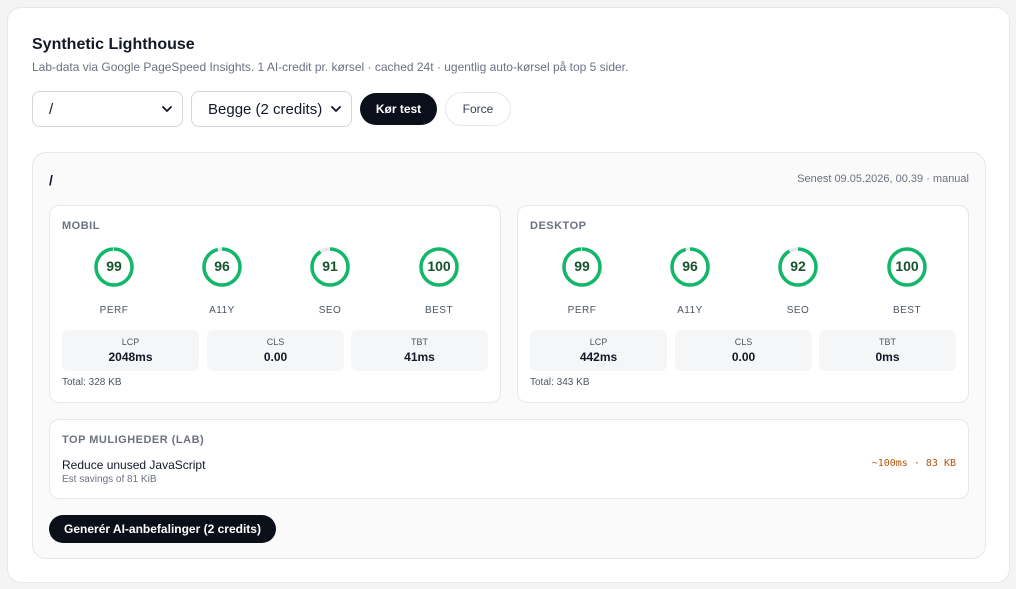 Image resolution: width=1016 pixels, height=589 pixels. Describe the element at coordinates (134, 465) in the screenshot. I see `opportunity-title: Reduce unused JavaScript` at that location.